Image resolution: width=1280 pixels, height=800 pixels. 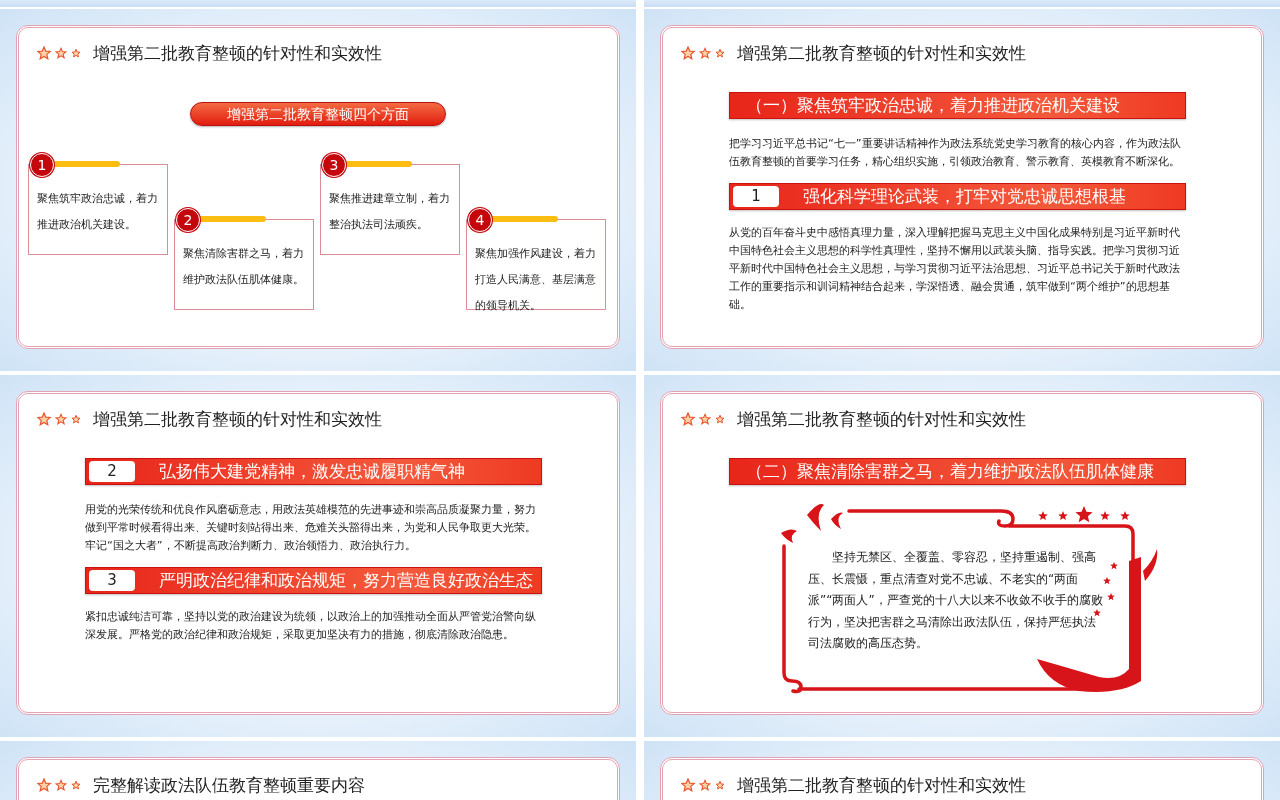 What do you see at coordinates (957, 105) in the screenshot?
I see `section-heading: （一）聚焦筑牢政治忠诚，着力推进政治机关建设` at bounding box center [957, 105].